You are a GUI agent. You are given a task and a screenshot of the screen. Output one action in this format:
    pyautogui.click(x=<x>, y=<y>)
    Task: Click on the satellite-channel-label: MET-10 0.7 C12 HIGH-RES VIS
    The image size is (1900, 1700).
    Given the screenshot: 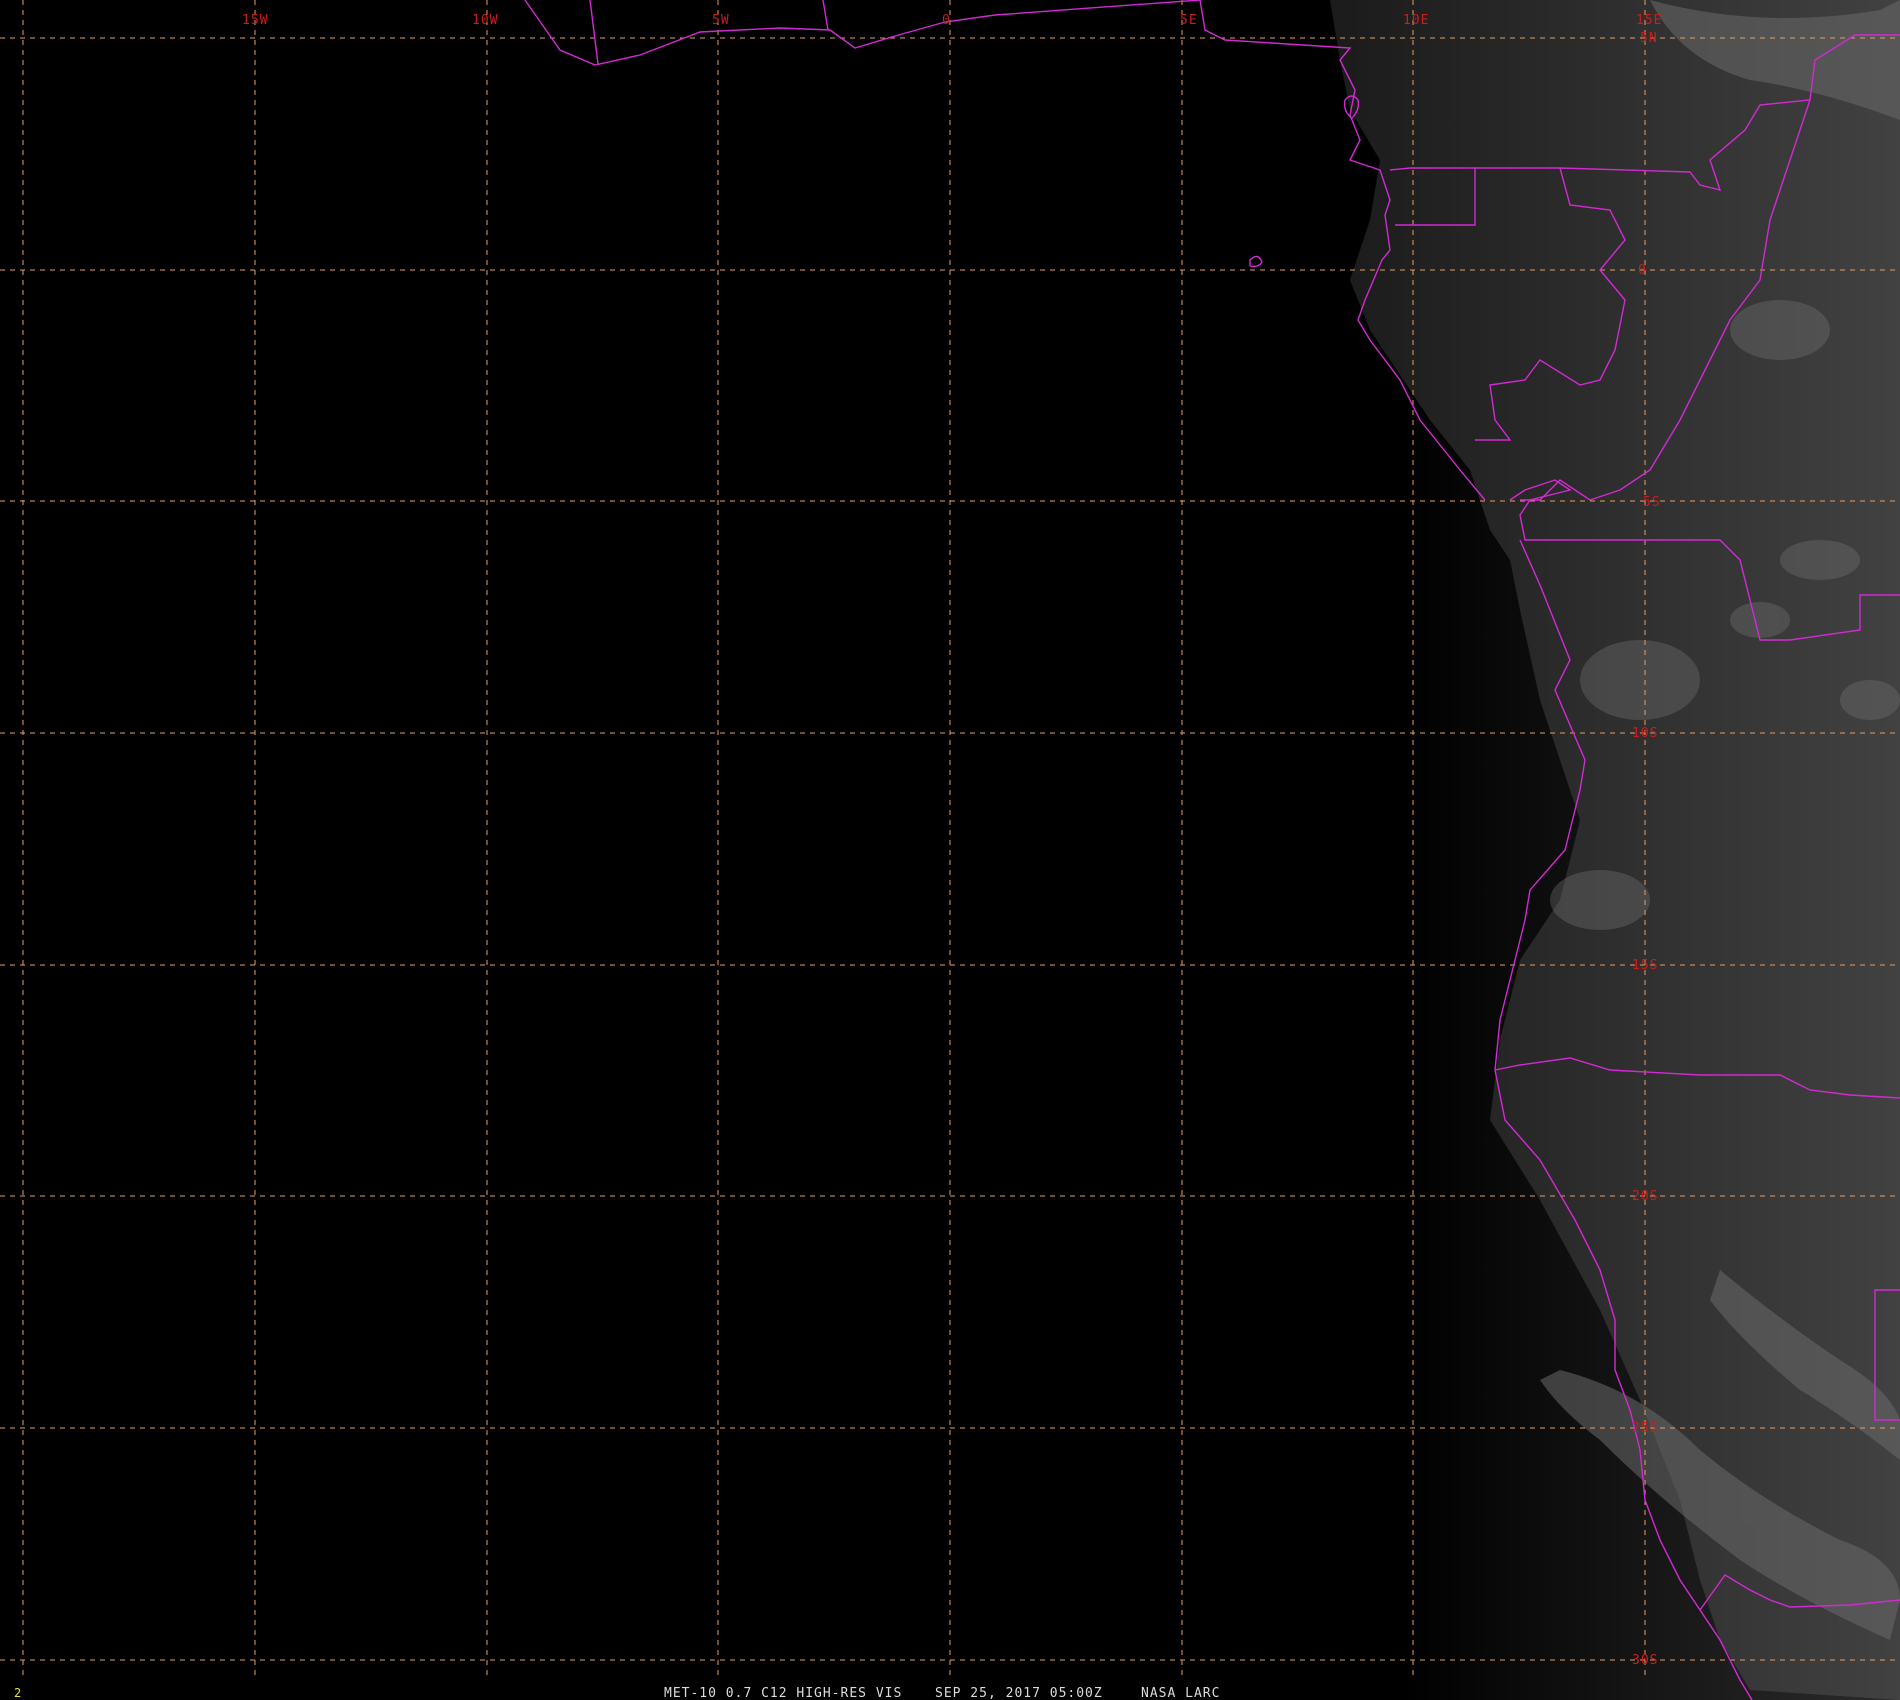 What is the action you would take?
    pyautogui.click(x=783, y=1693)
    